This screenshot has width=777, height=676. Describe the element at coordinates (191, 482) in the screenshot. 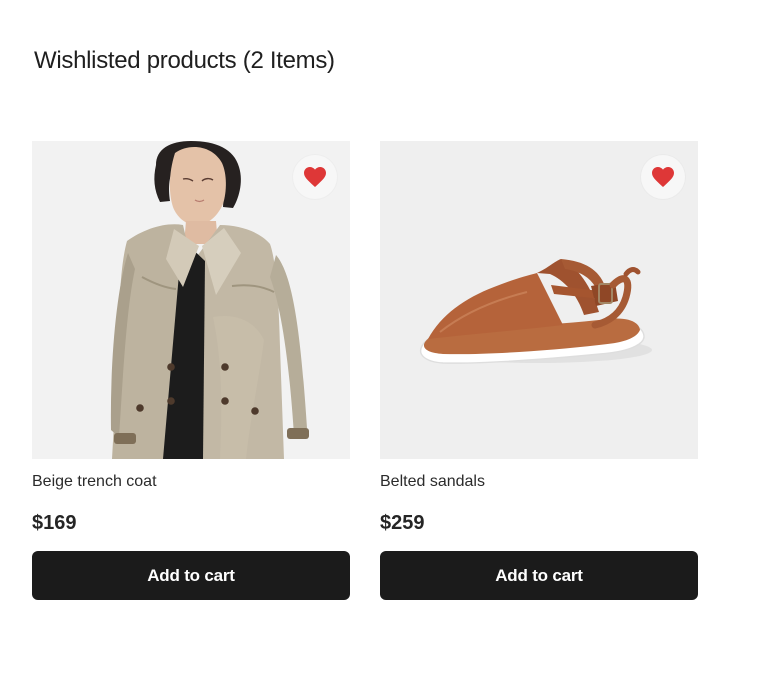

I see `product-name: Beige trench coat` at that location.